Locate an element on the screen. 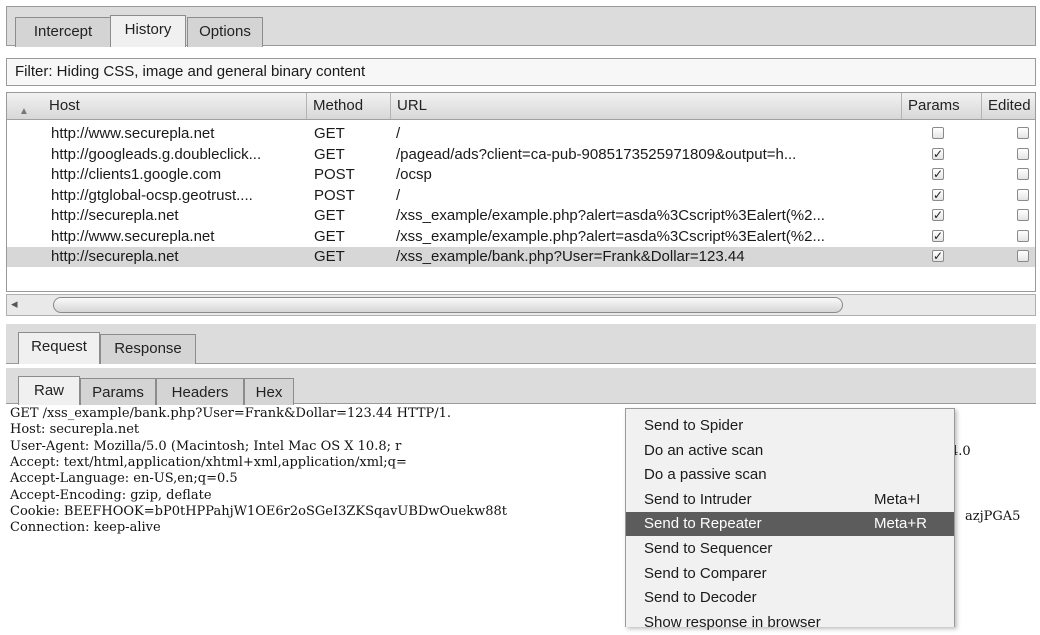  cell-url: /ocsp is located at coordinates (414, 174).